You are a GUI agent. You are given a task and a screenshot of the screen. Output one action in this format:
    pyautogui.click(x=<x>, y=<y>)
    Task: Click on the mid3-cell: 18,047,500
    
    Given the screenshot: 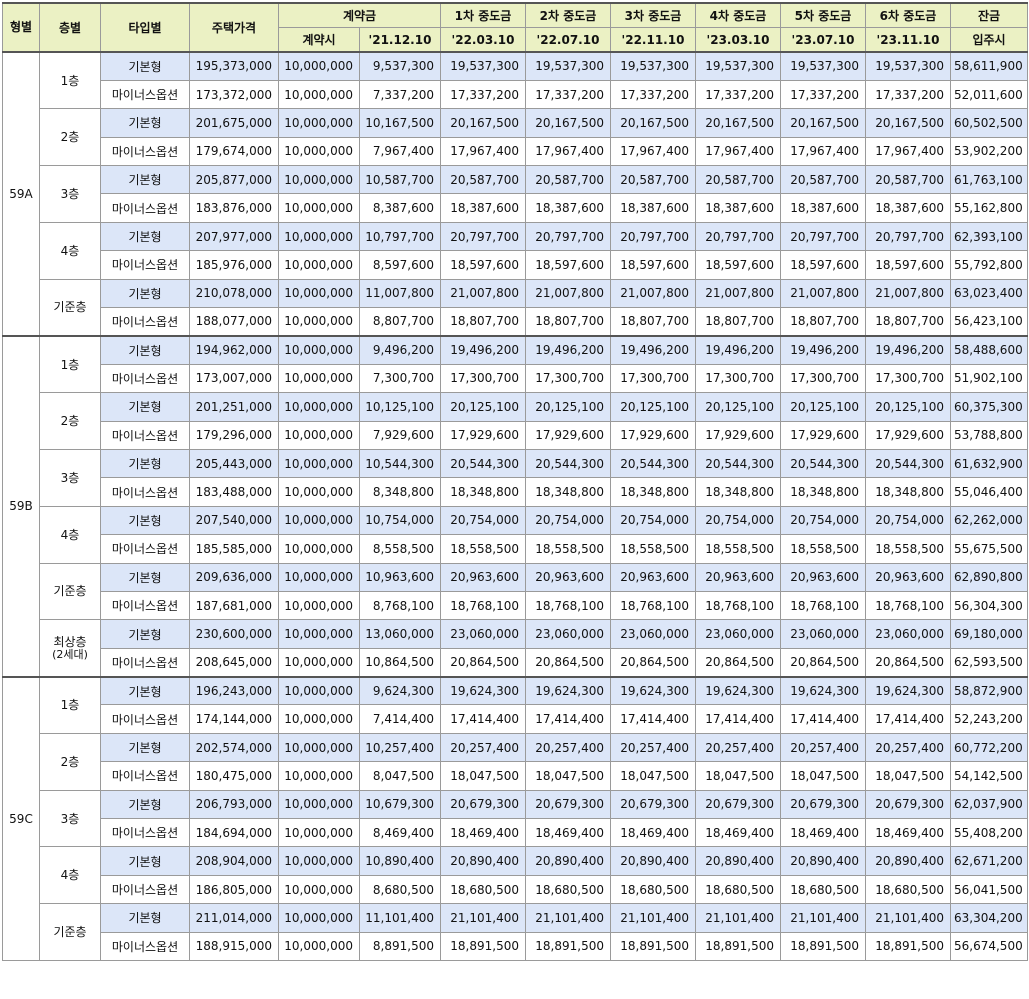 What is the action you would take?
    pyautogui.click(x=653, y=776)
    